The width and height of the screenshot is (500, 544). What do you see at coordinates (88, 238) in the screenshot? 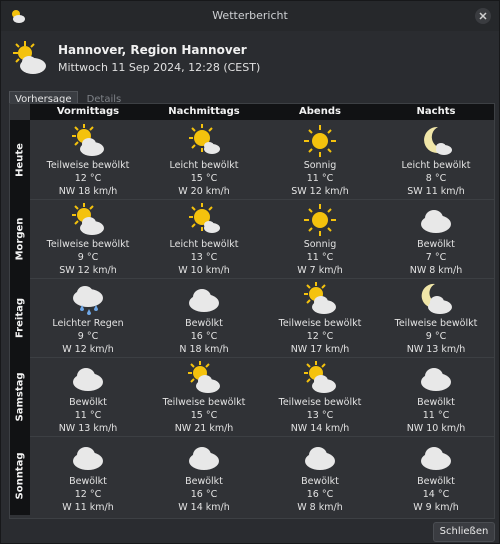
I see `forecast-cell: Teilweise bewölkt 9 °C SW 12 km/h` at bounding box center [88, 238].